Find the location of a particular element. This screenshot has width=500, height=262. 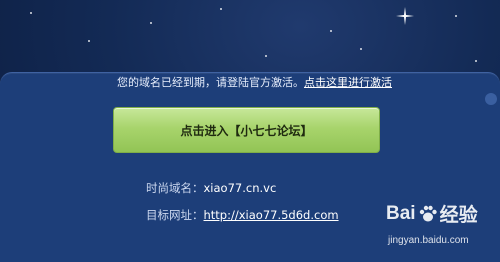

watermark-brand-suffix: 经验 is located at coordinates (458, 215).